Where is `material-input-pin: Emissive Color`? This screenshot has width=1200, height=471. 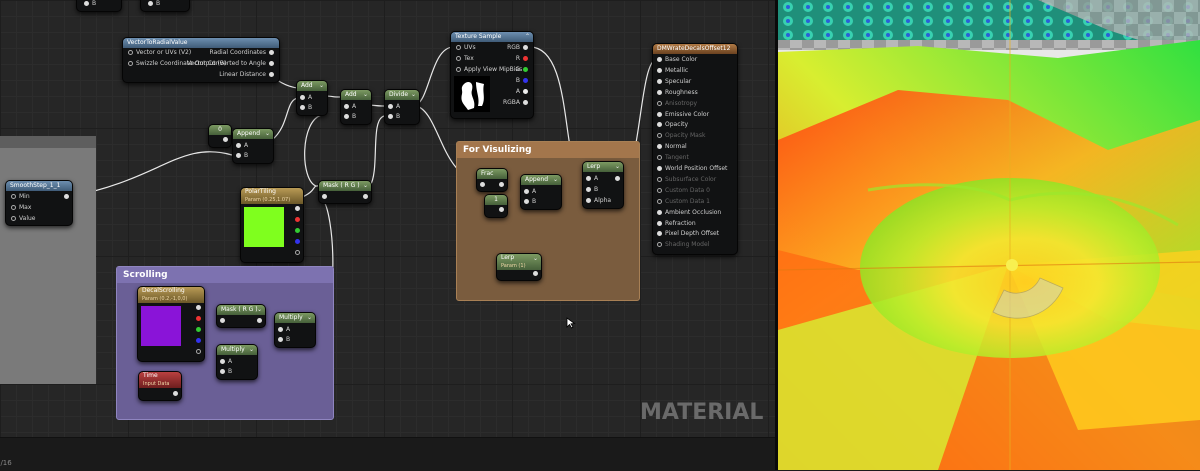
material-input-pin: Emissive Color is located at coordinates (681, 115).